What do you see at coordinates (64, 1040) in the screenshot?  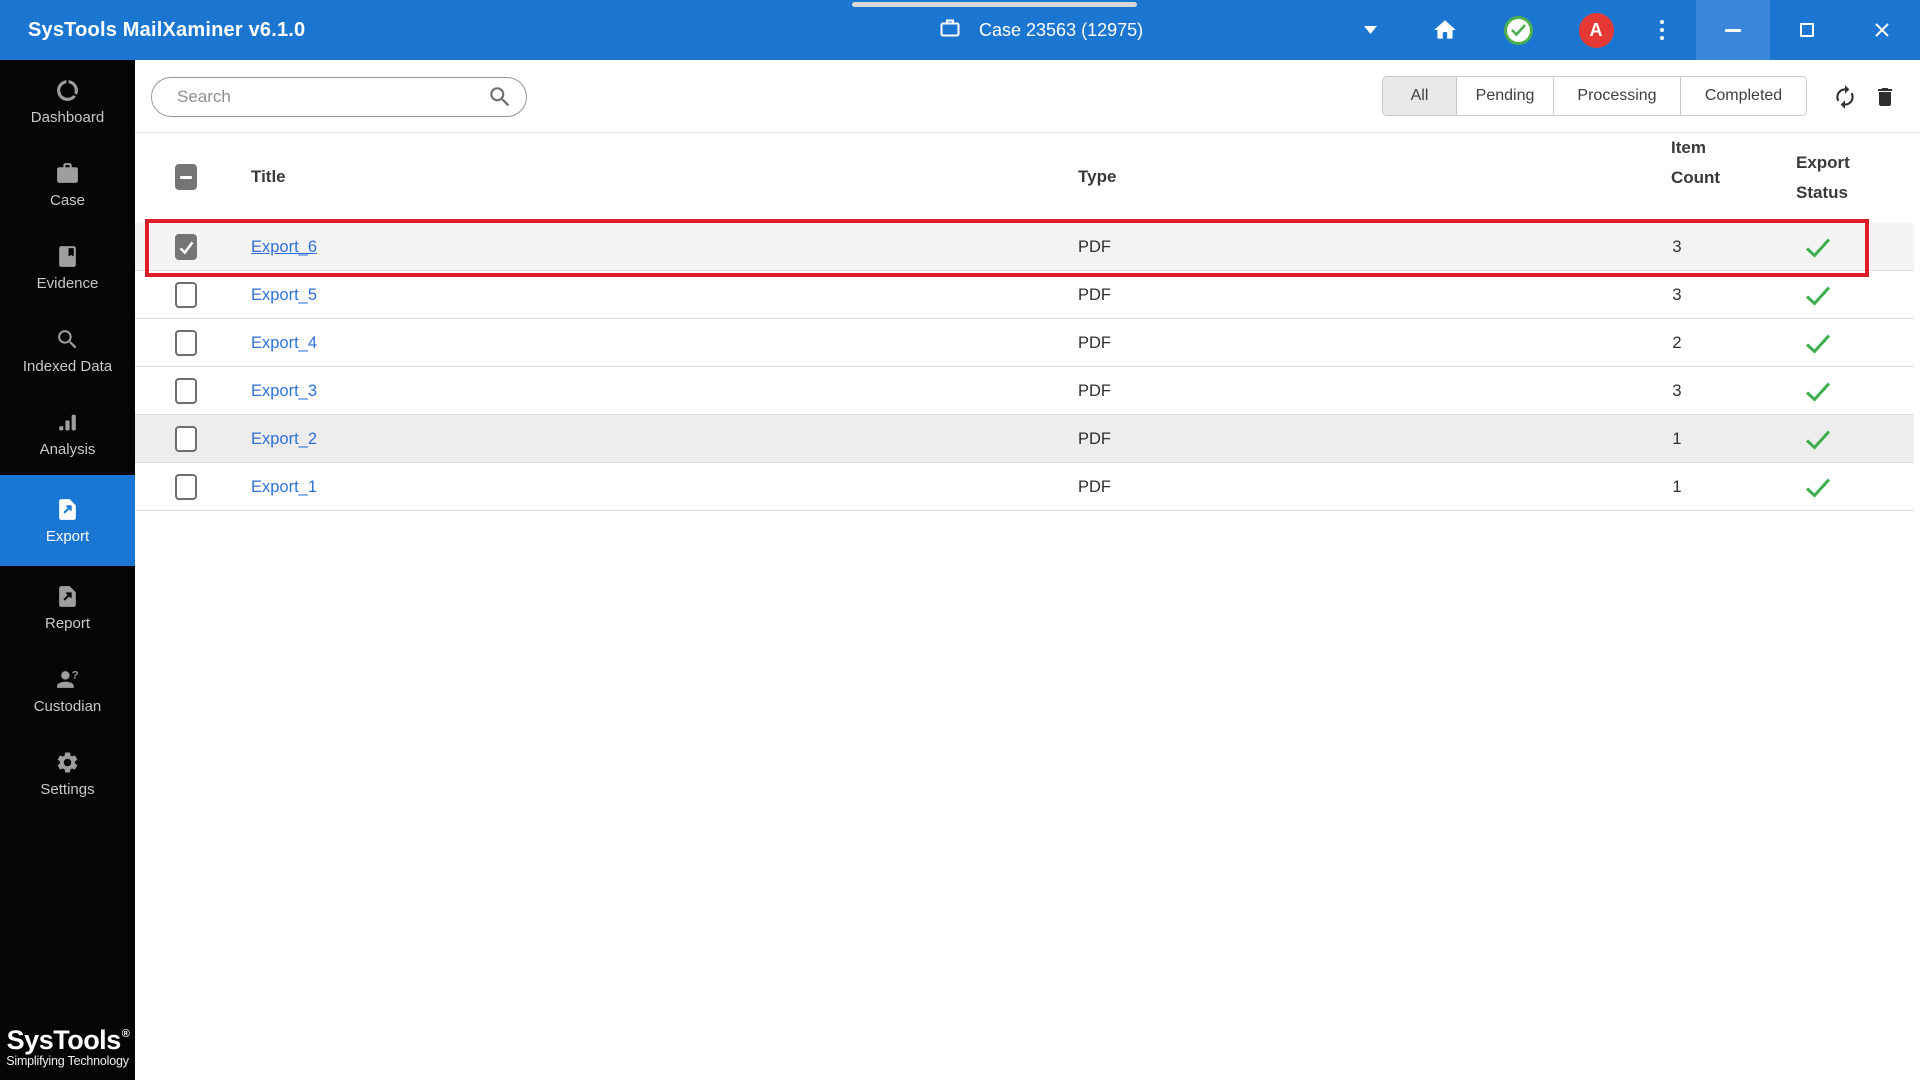 I see `logo-brand: SysTools` at bounding box center [64, 1040].